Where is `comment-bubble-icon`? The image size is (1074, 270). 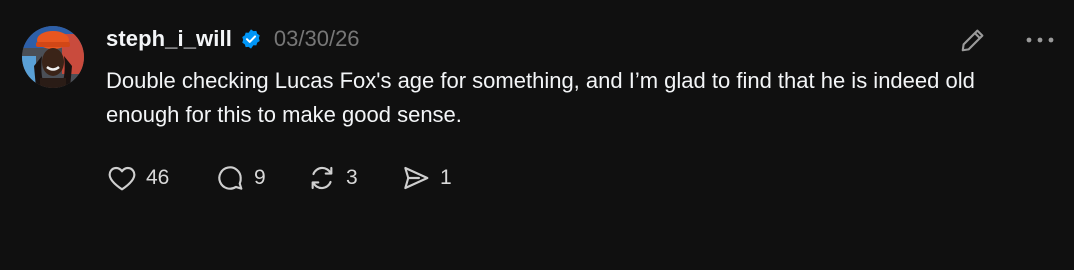 comment-bubble-icon is located at coordinates (230, 178).